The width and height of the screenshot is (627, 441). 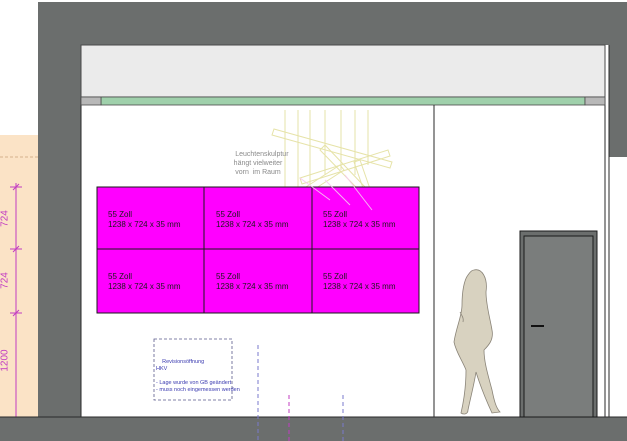 I want to click on dimension-label: 1200, so click(x=5, y=360).